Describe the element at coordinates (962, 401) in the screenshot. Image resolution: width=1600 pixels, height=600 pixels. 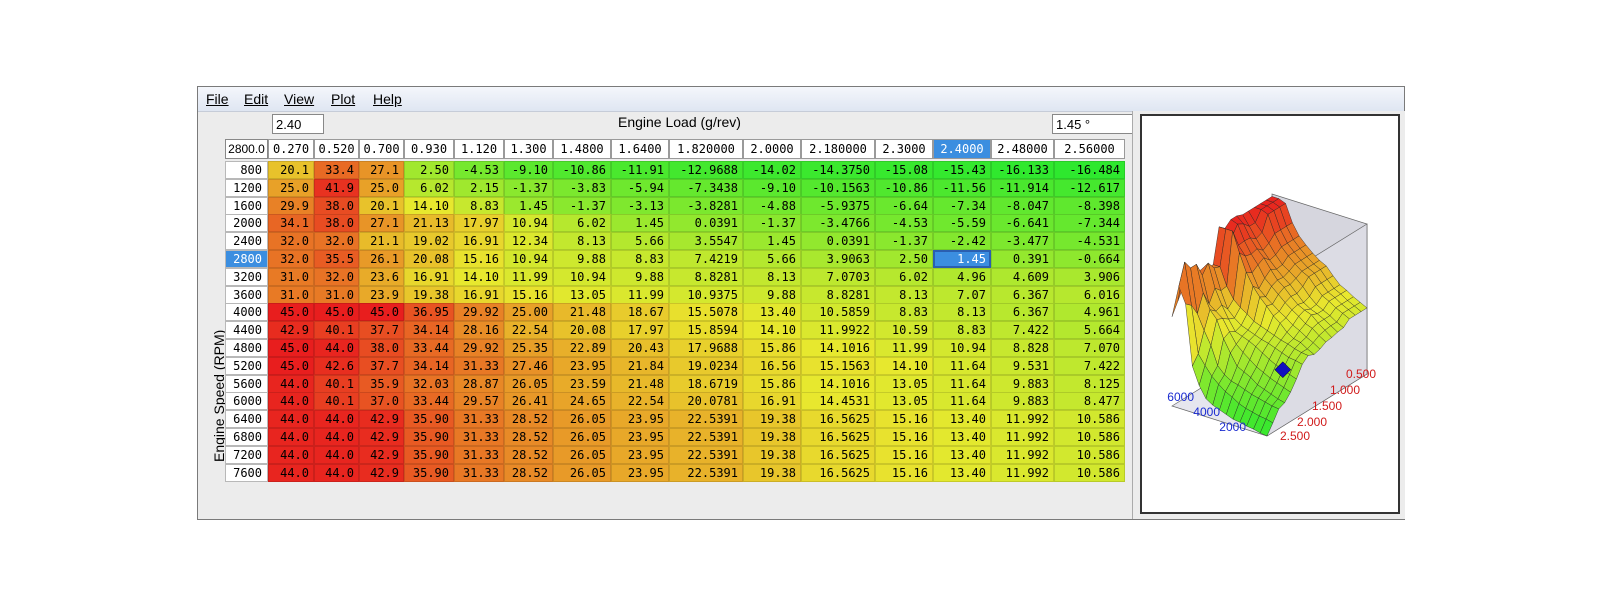
I see `table-cell: 11.64` at that location.